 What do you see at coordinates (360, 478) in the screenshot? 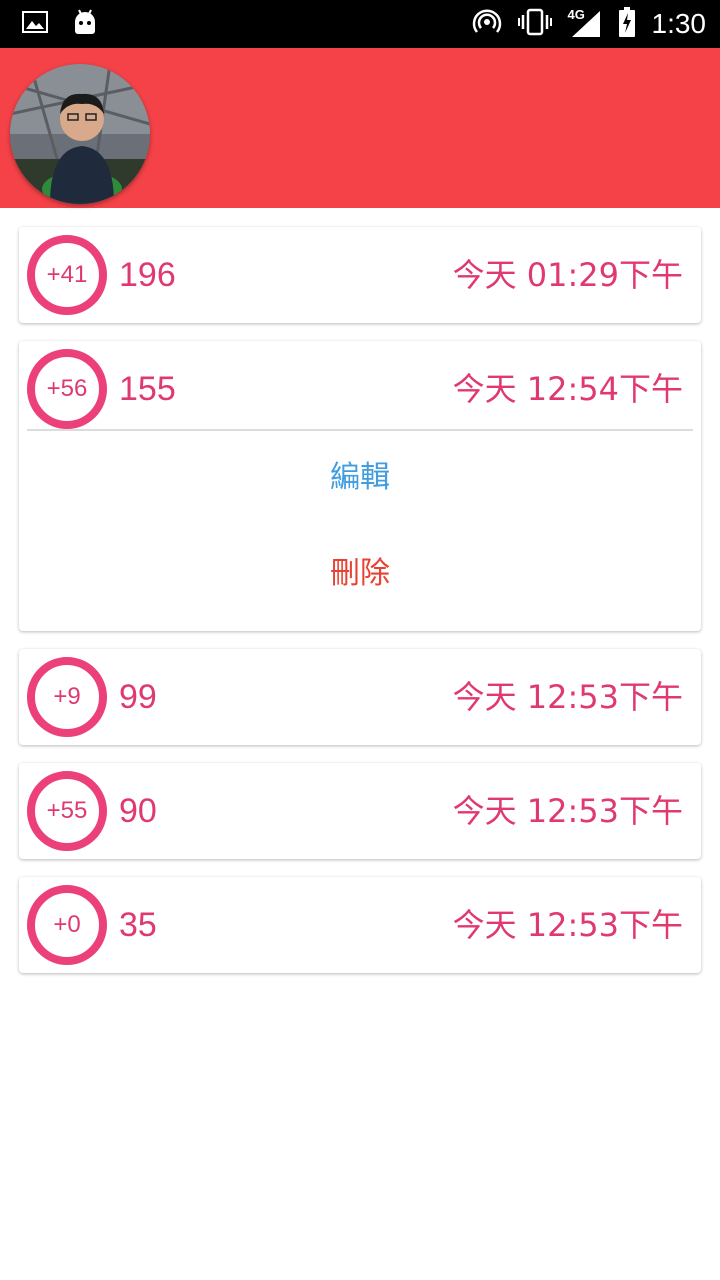
I see `edit-button: 編輯` at bounding box center [360, 478].